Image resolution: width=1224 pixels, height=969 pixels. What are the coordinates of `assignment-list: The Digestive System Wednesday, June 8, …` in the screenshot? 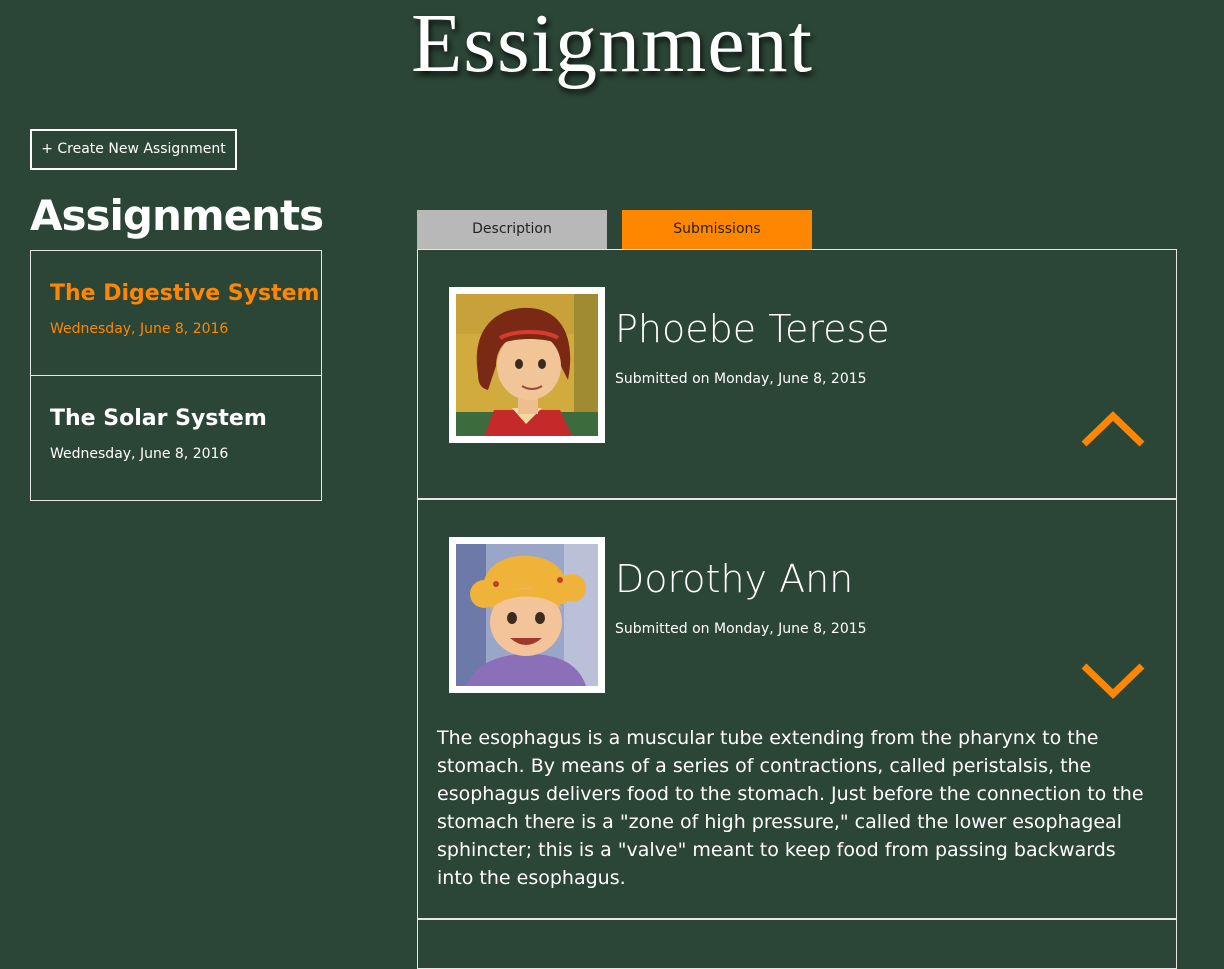 It's located at (176, 375).